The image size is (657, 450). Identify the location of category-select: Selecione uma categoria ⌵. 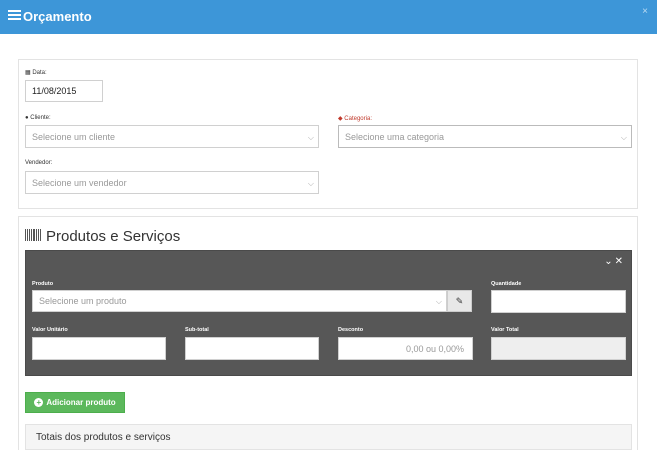
(485, 136).